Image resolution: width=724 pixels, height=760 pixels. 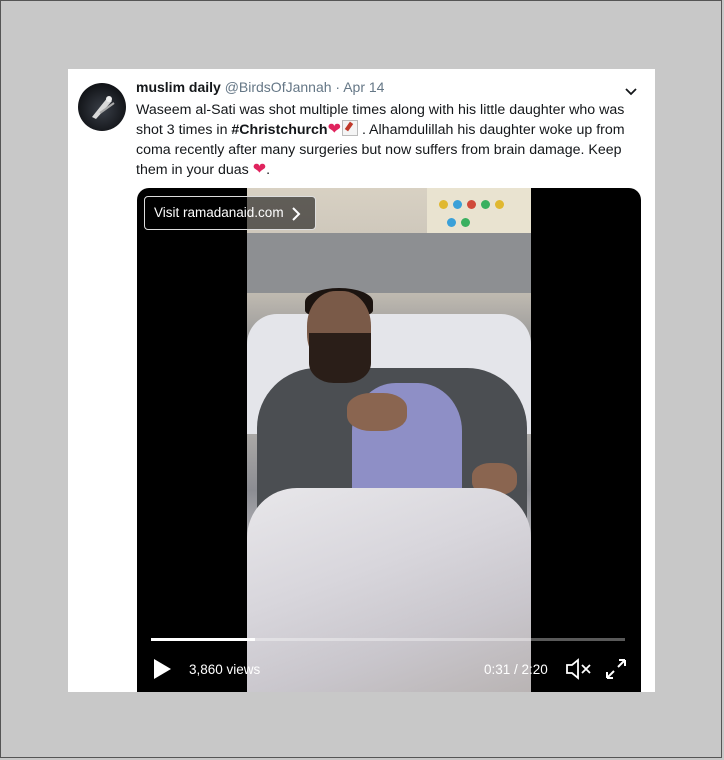 I want to click on volume-muted-icon, so click(x=579, y=669).